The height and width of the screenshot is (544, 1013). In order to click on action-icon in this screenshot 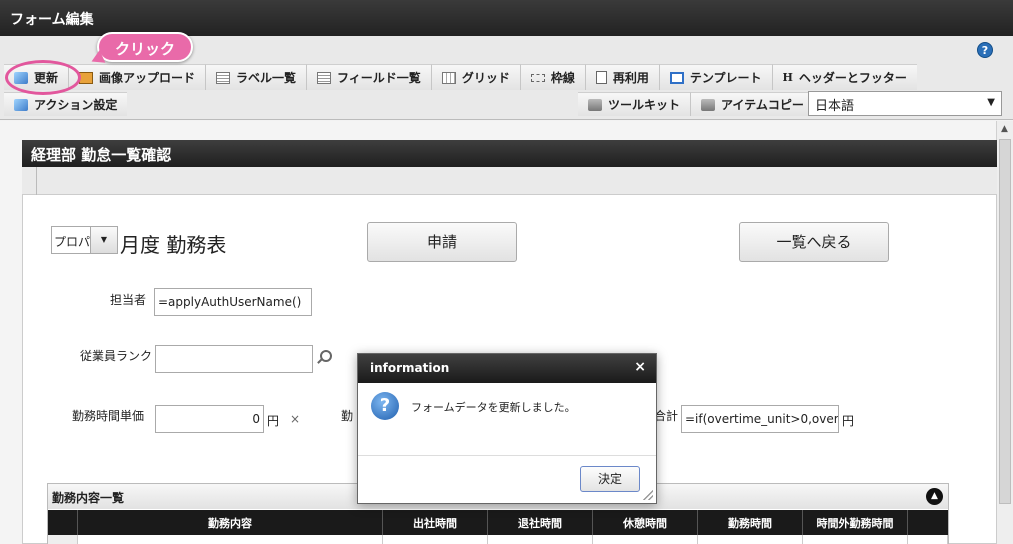, I will do `click(21, 104)`.